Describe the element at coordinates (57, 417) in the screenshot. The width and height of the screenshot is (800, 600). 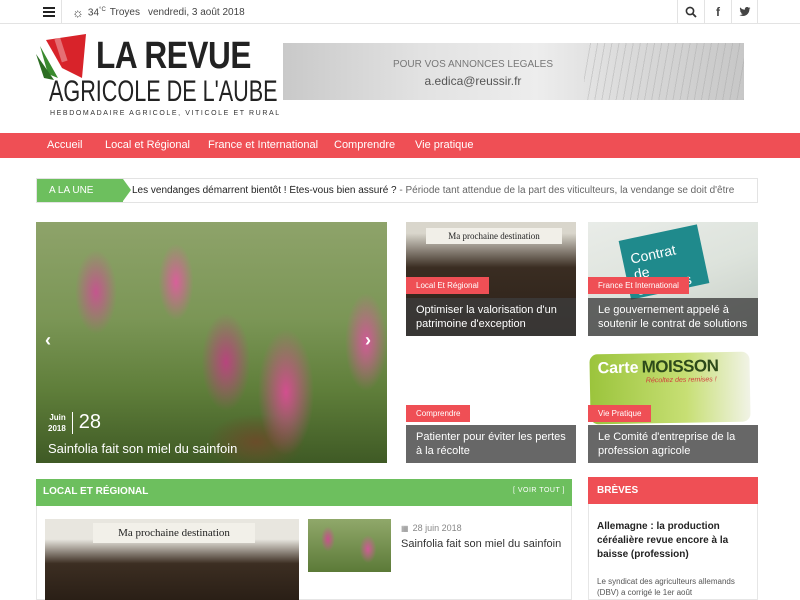
I see `hero-month: Juin` at that location.